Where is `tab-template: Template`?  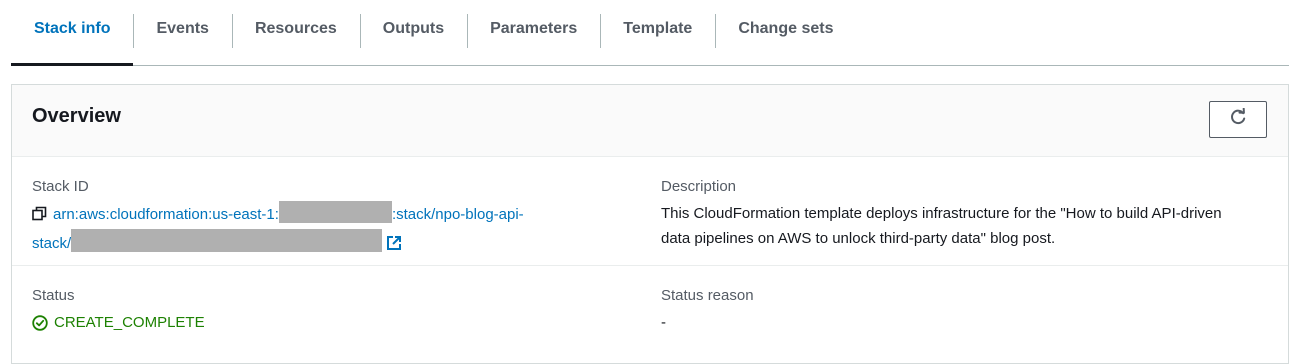 tab-template: Template is located at coordinates (657, 32).